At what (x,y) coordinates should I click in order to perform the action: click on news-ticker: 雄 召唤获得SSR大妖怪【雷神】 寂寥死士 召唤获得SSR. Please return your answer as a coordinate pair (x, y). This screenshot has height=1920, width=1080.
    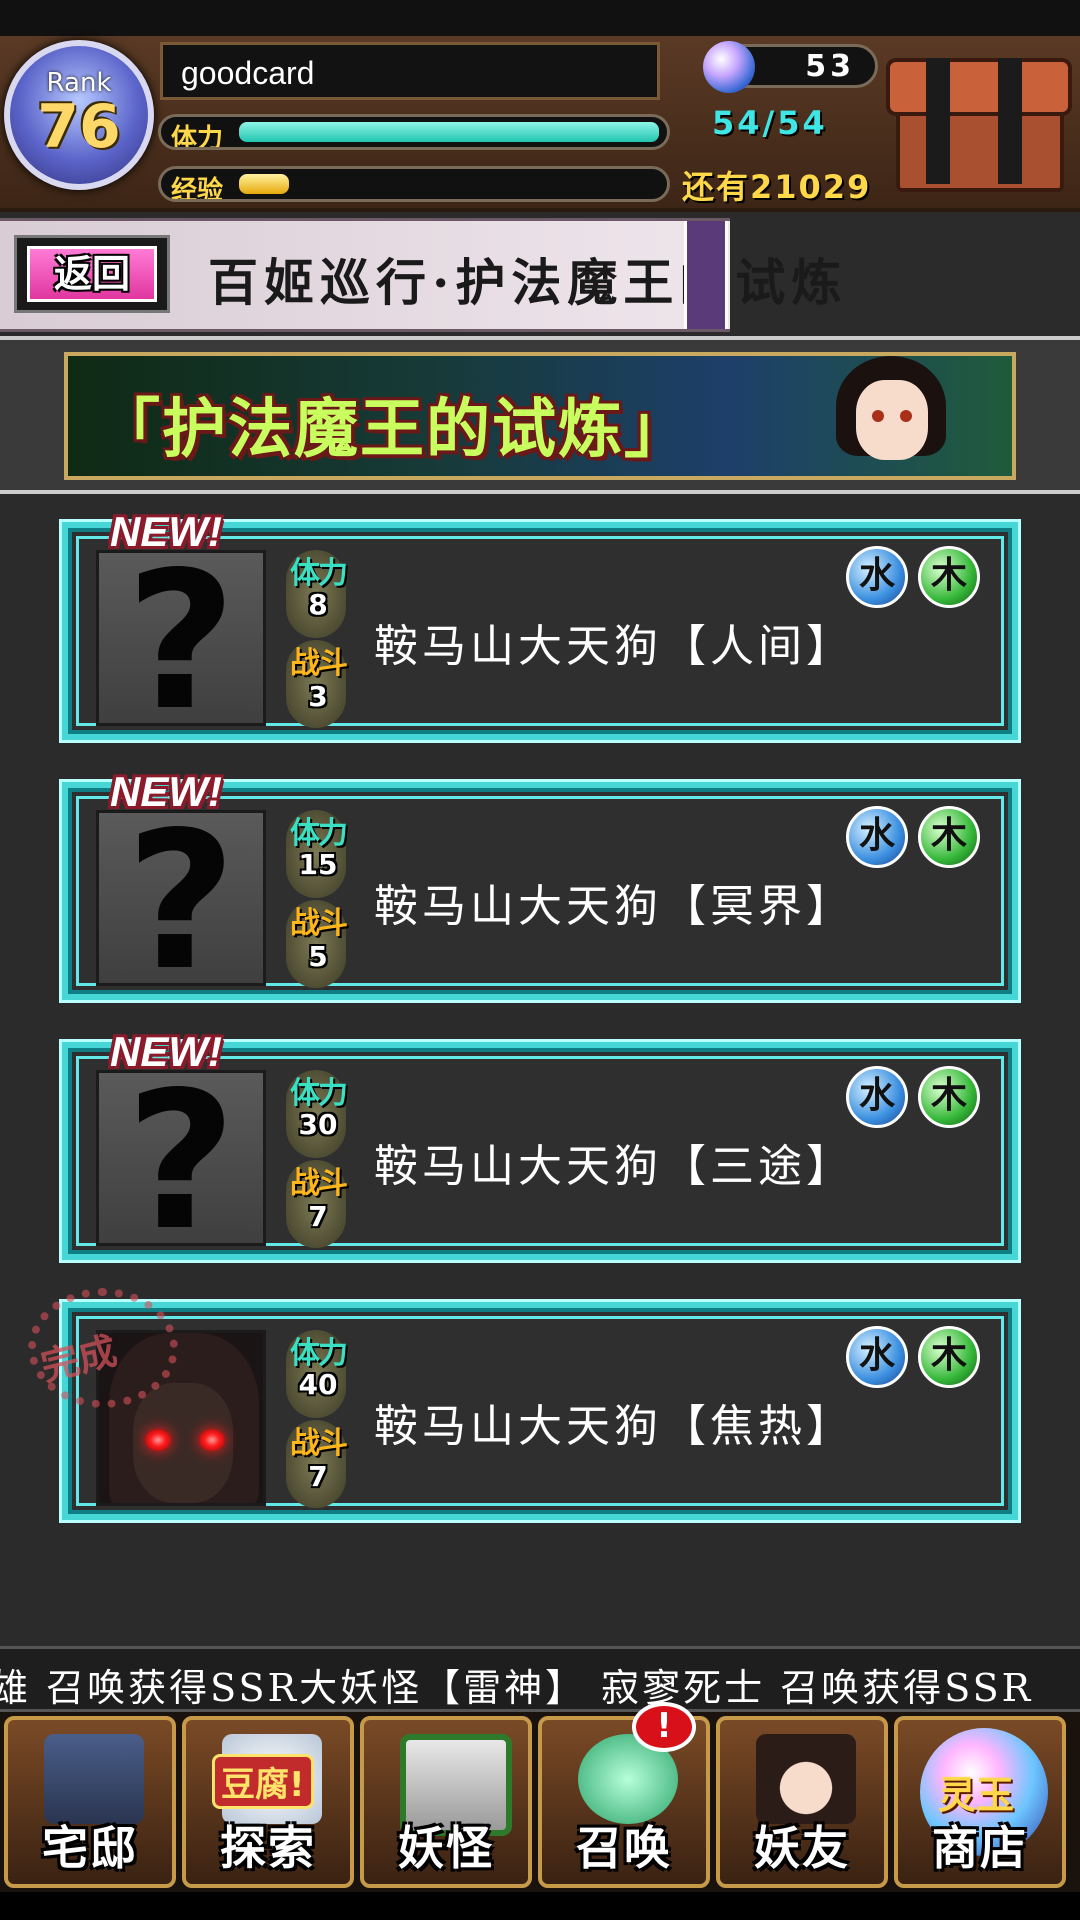
    Looking at the image, I should click on (540, 1679).